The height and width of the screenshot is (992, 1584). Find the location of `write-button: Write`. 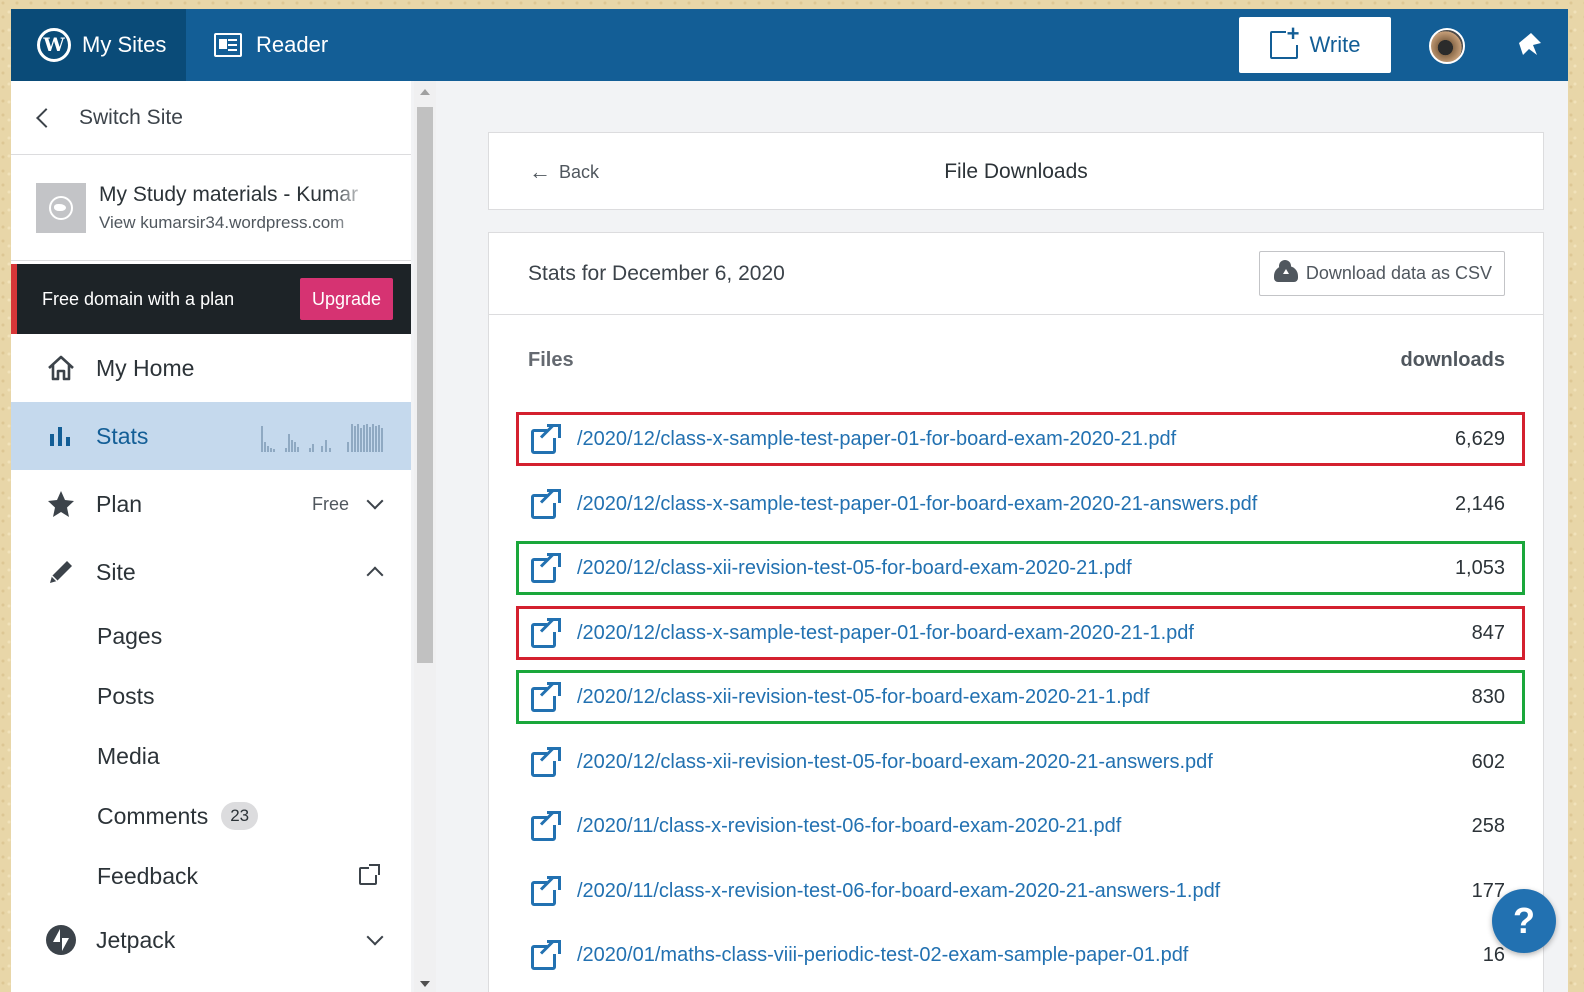

write-button: Write is located at coordinates (1315, 45).